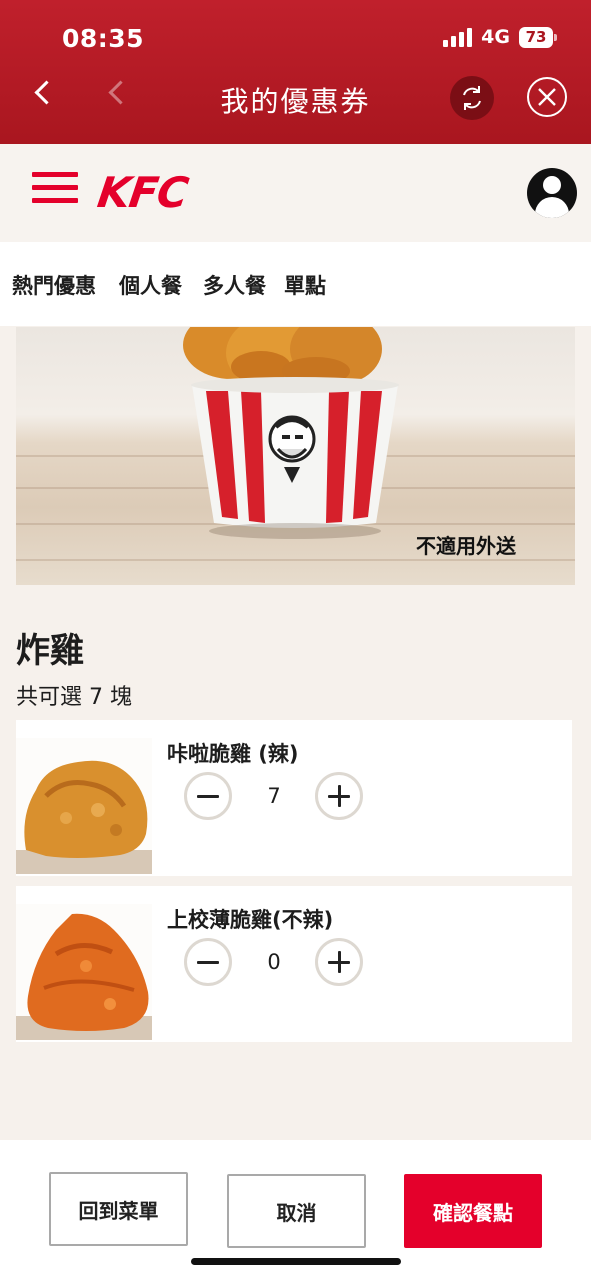  Describe the element at coordinates (84, 972) in the screenshot. I see `thin-crispy-chicken-image` at that location.